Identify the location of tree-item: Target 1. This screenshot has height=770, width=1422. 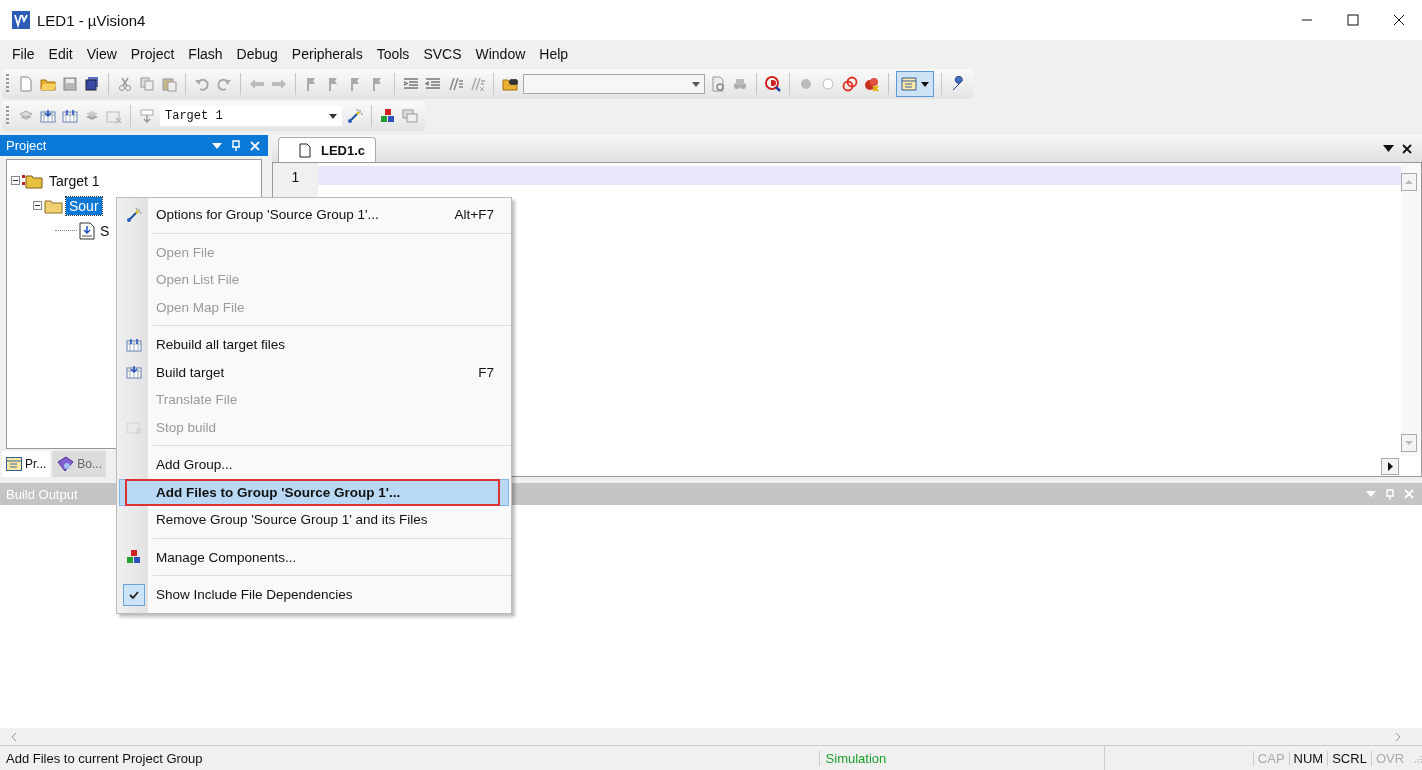
(74, 180).